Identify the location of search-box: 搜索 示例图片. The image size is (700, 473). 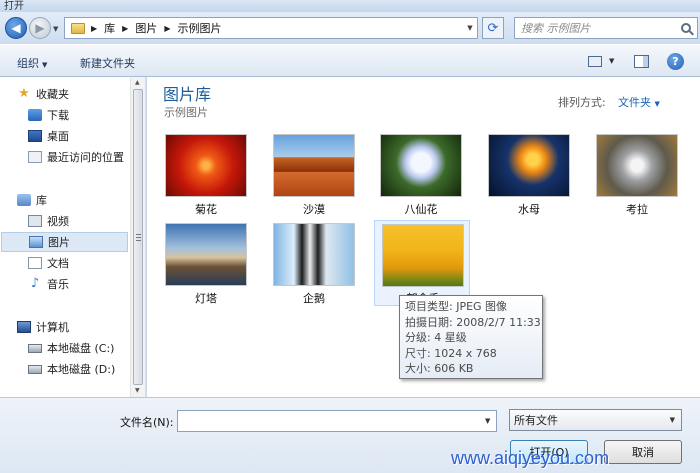
(606, 28).